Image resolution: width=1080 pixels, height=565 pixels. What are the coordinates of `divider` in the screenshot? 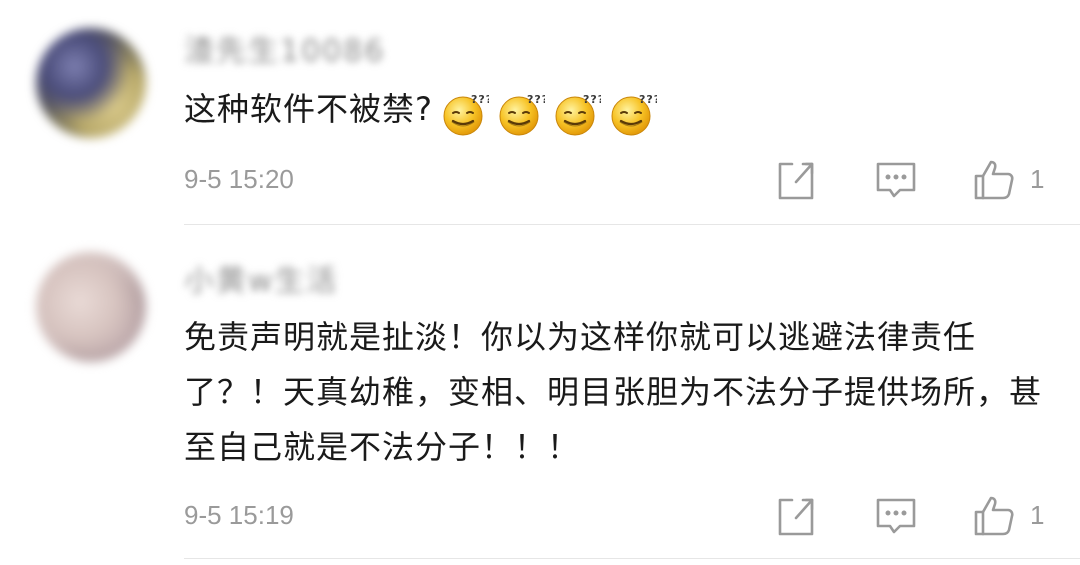 It's located at (632, 558).